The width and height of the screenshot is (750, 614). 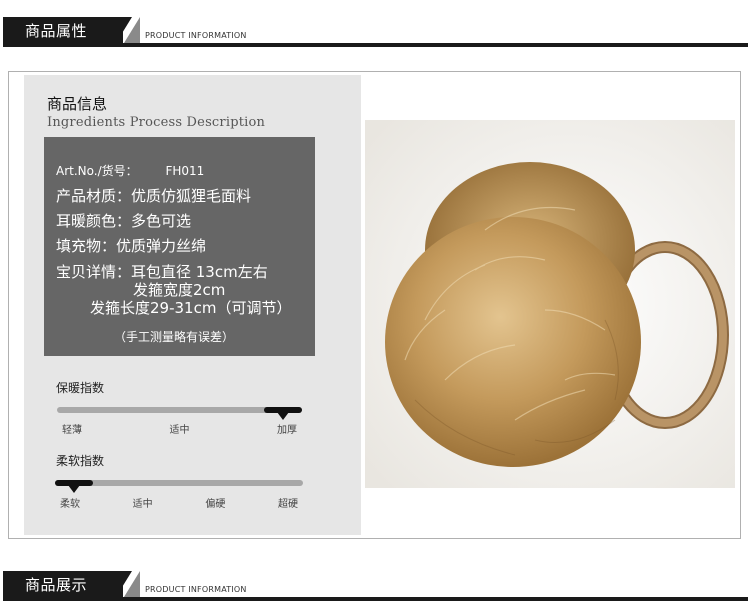 What do you see at coordinates (97, 171) in the screenshot?
I see `art-number-label: Art.No./货号：` at bounding box center [97, 171].